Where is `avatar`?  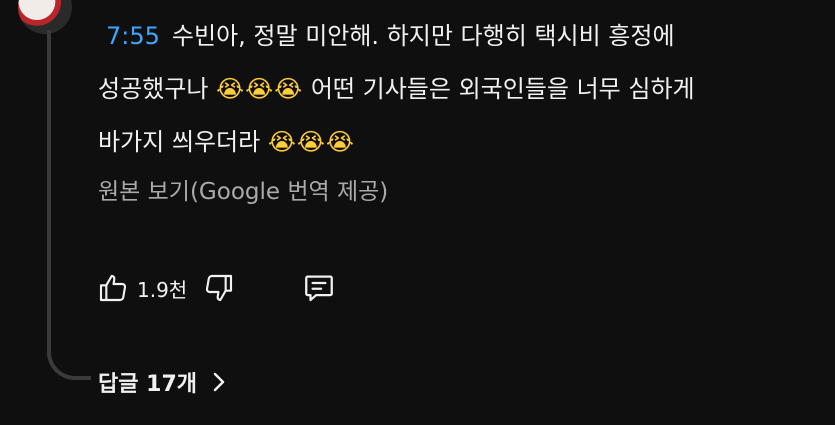
avatar is located at coordinates (45, 17).